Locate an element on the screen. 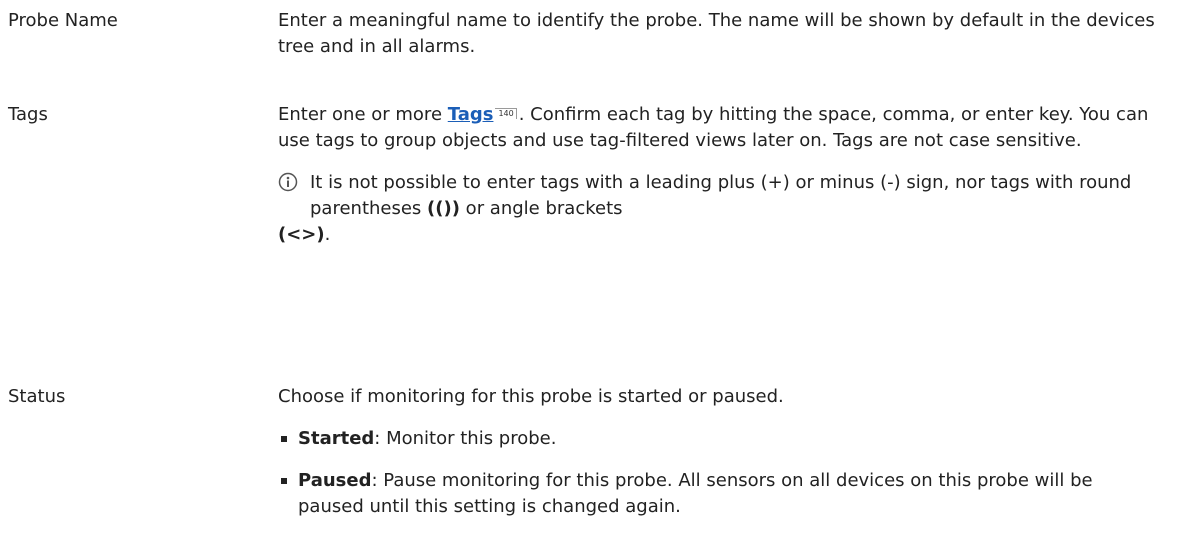  term-status: Status is located at coordinates (37, 396).